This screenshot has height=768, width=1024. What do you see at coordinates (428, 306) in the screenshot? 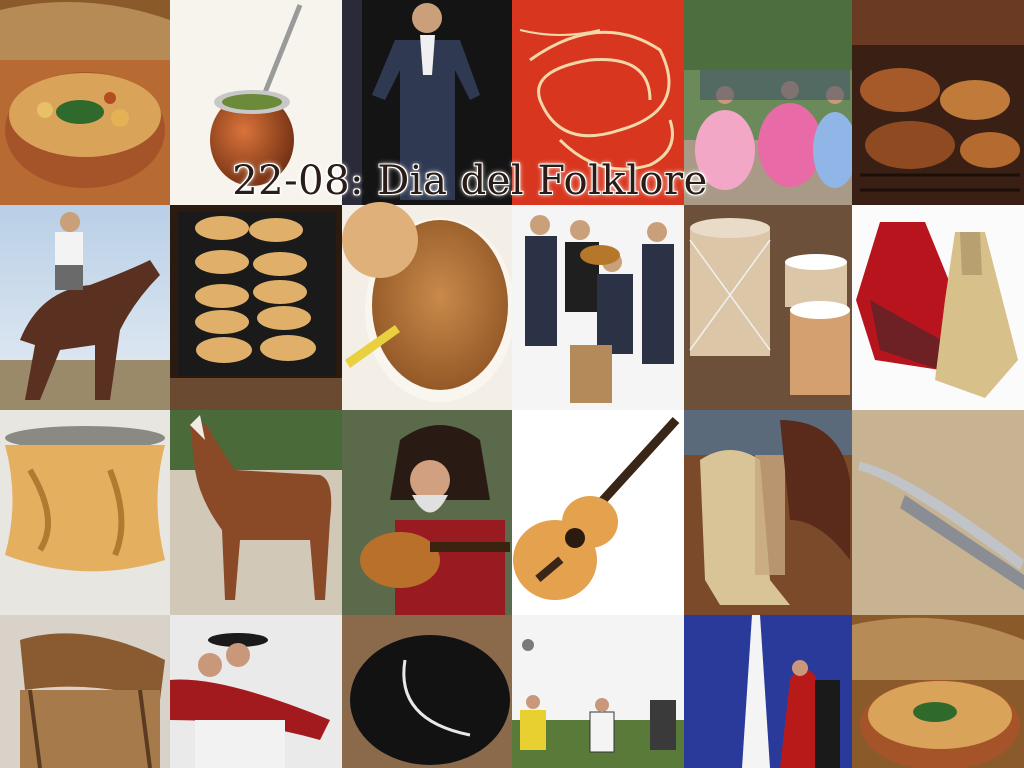
I see `dulce-de-leche-photo` at bounding box center [428, 306].